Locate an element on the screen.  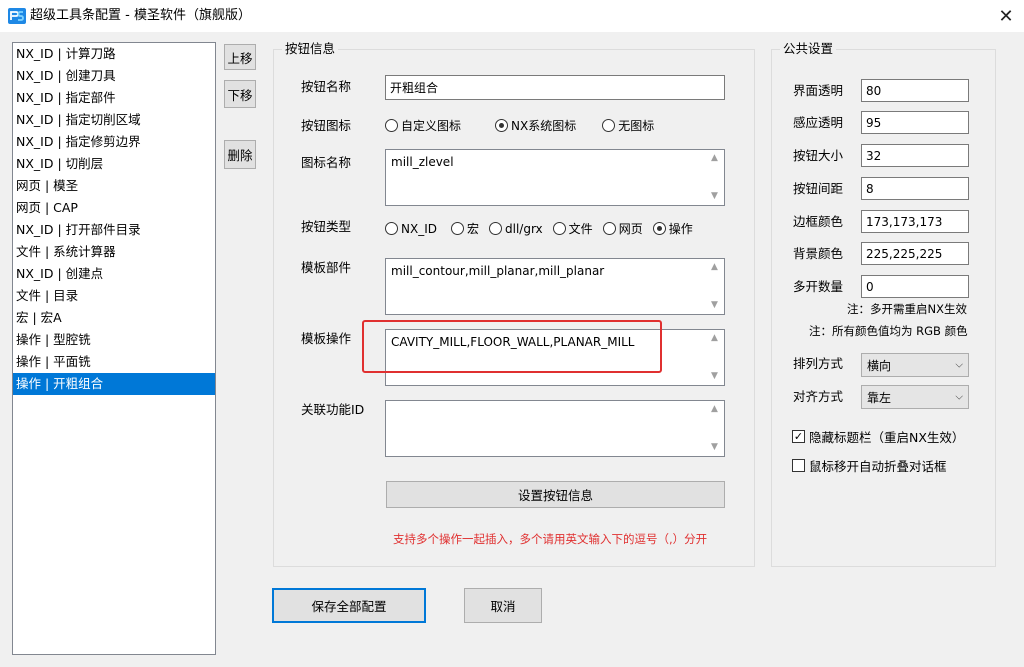
radio-label: 宏 is located at coordinates (472, 229).